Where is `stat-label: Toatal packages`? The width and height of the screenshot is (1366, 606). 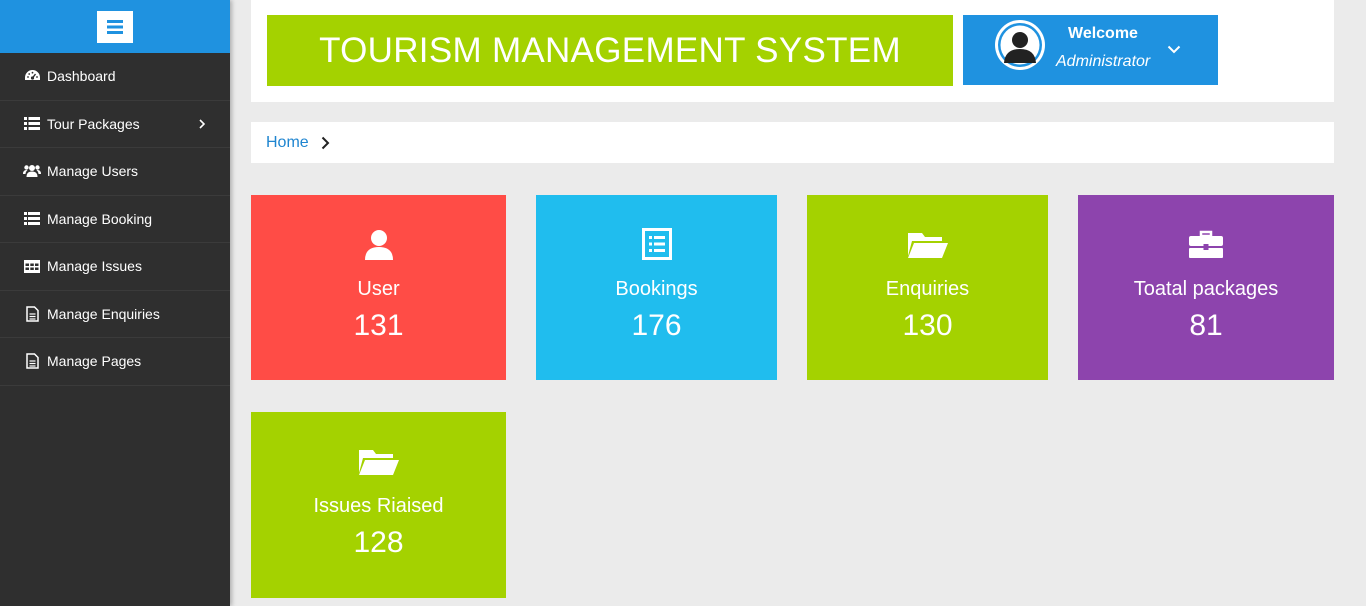 stat-label: Toatal packages is located at coordinates (1206, 289).